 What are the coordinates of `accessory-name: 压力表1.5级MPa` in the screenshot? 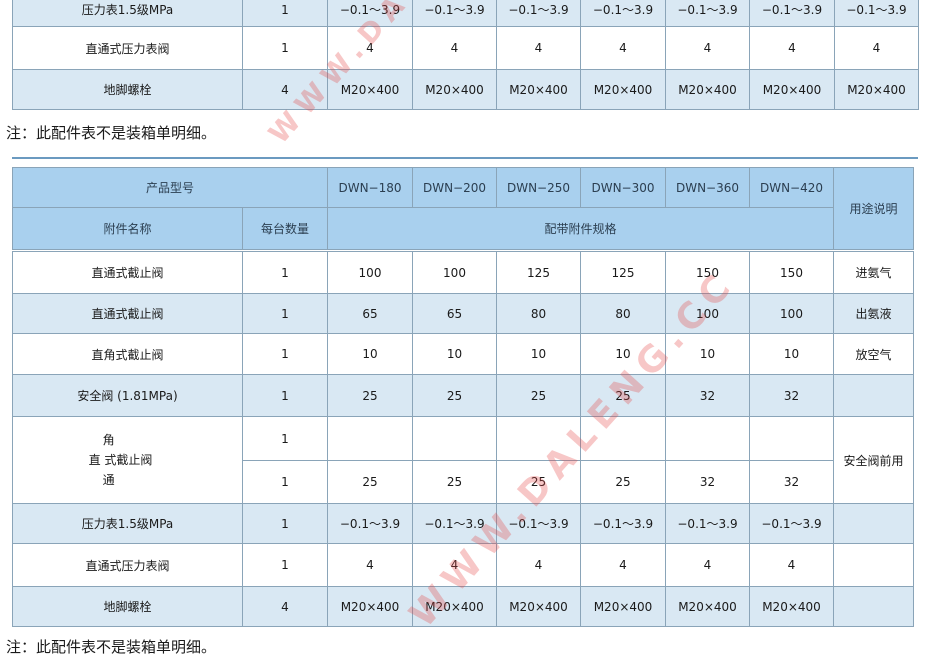 It's located at (127, 523).